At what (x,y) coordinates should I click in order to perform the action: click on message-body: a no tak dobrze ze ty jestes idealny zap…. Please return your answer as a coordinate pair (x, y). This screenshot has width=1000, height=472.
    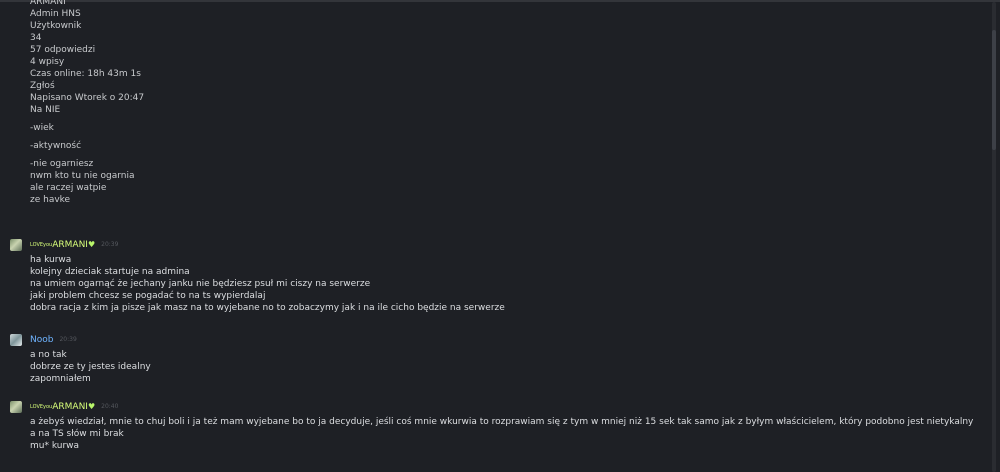
    Looking at the image, I should click on (510, 367).